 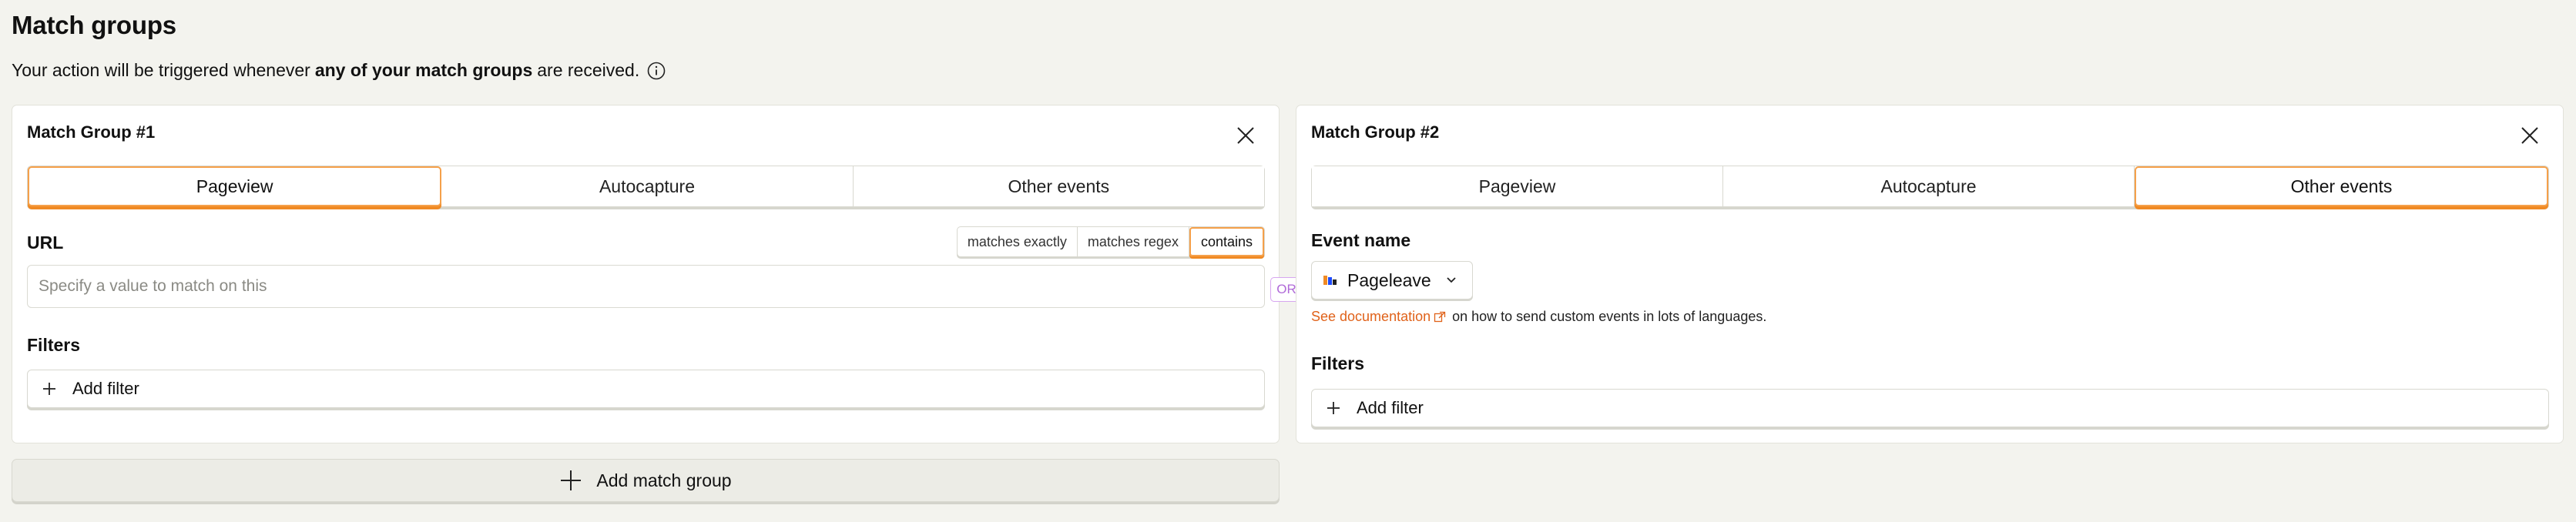 I want to click on event-name-value: Pageleave, so click(x=1389, y=279).